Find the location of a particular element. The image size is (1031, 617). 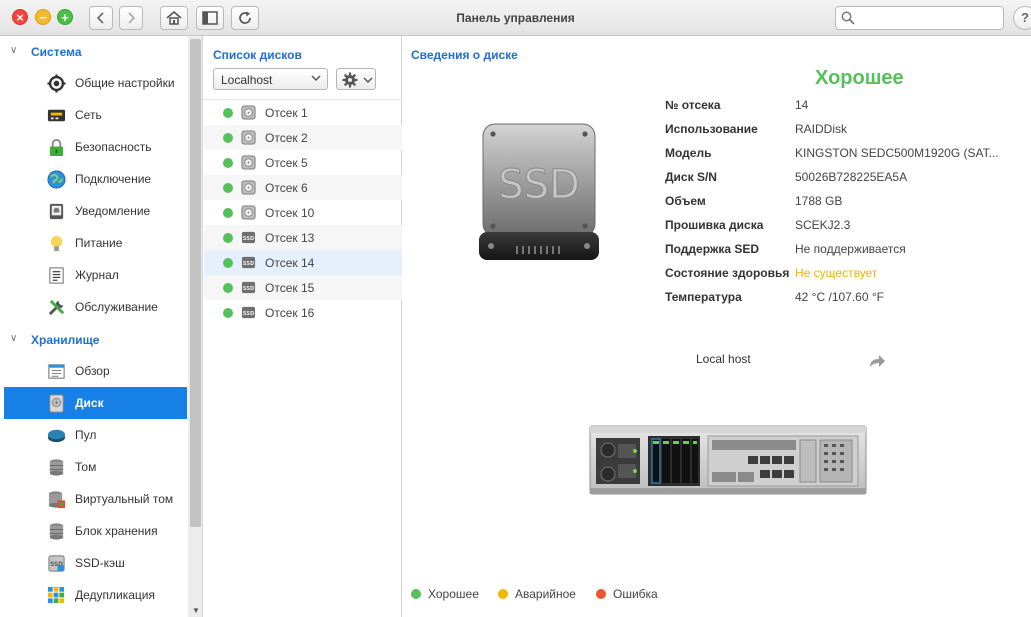

chevron-down-icon: ∨ is located at coordinates (14, 50).